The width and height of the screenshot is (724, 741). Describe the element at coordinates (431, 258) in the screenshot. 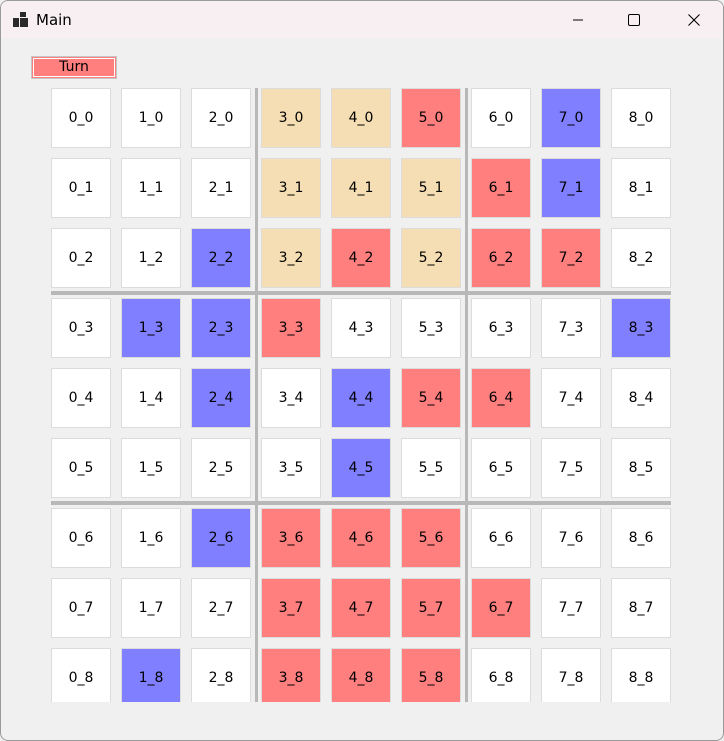

I see `board-cell: 5_2` at that location.